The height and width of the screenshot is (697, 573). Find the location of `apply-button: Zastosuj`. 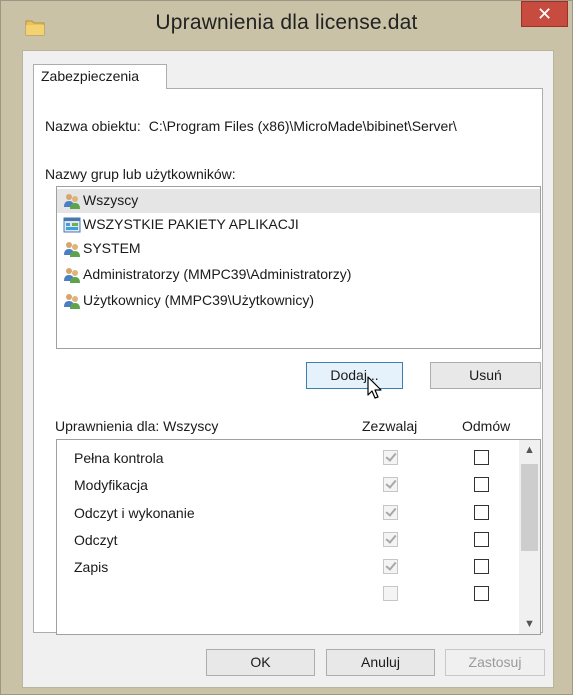

apply-button: Zastosuj is located at coordinates (495, 662).